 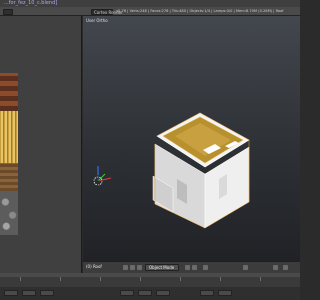 What do you see at coordinates (8, 12) in the screenshot?
I see `editor-type-button` at bounding box center [8, 12].